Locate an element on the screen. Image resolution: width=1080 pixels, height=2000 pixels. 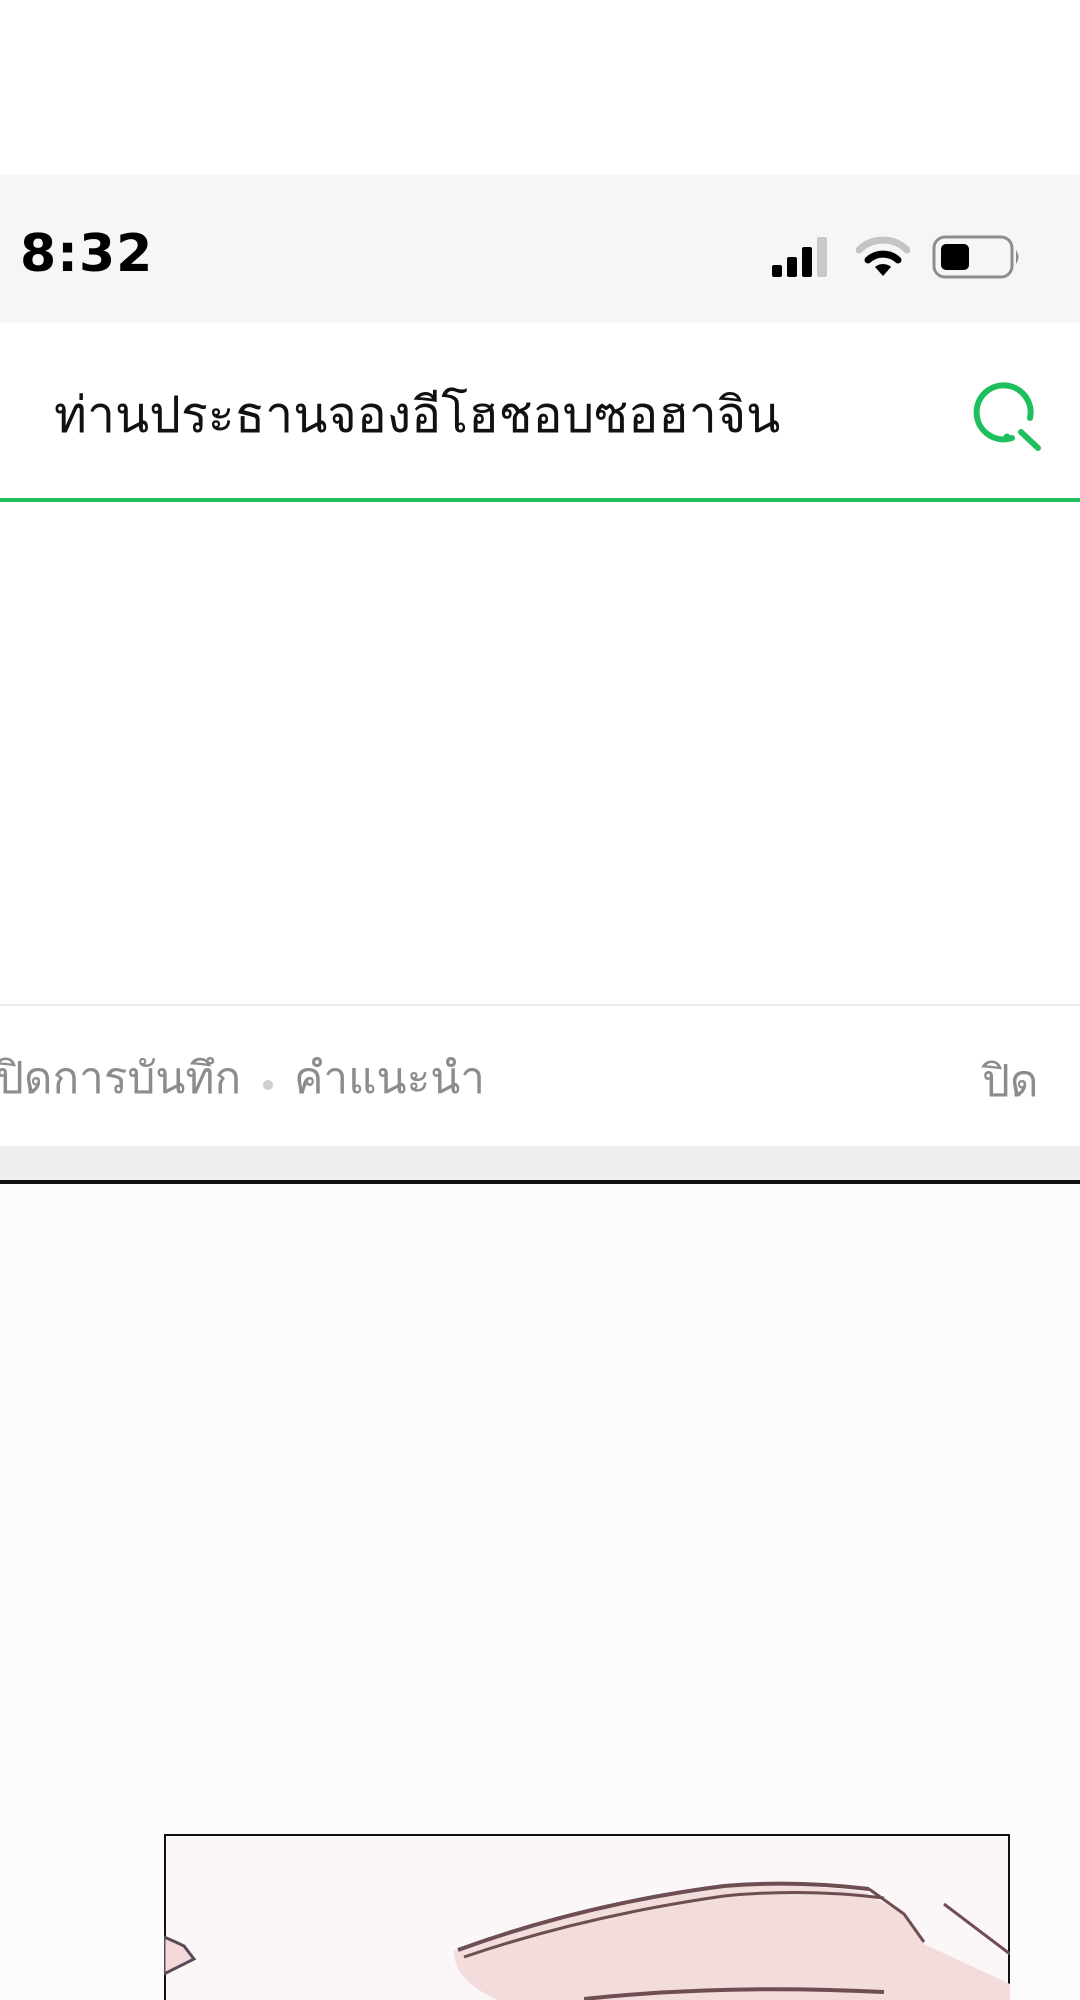
status-time: 8:32 is located at coordinates (87, 254).